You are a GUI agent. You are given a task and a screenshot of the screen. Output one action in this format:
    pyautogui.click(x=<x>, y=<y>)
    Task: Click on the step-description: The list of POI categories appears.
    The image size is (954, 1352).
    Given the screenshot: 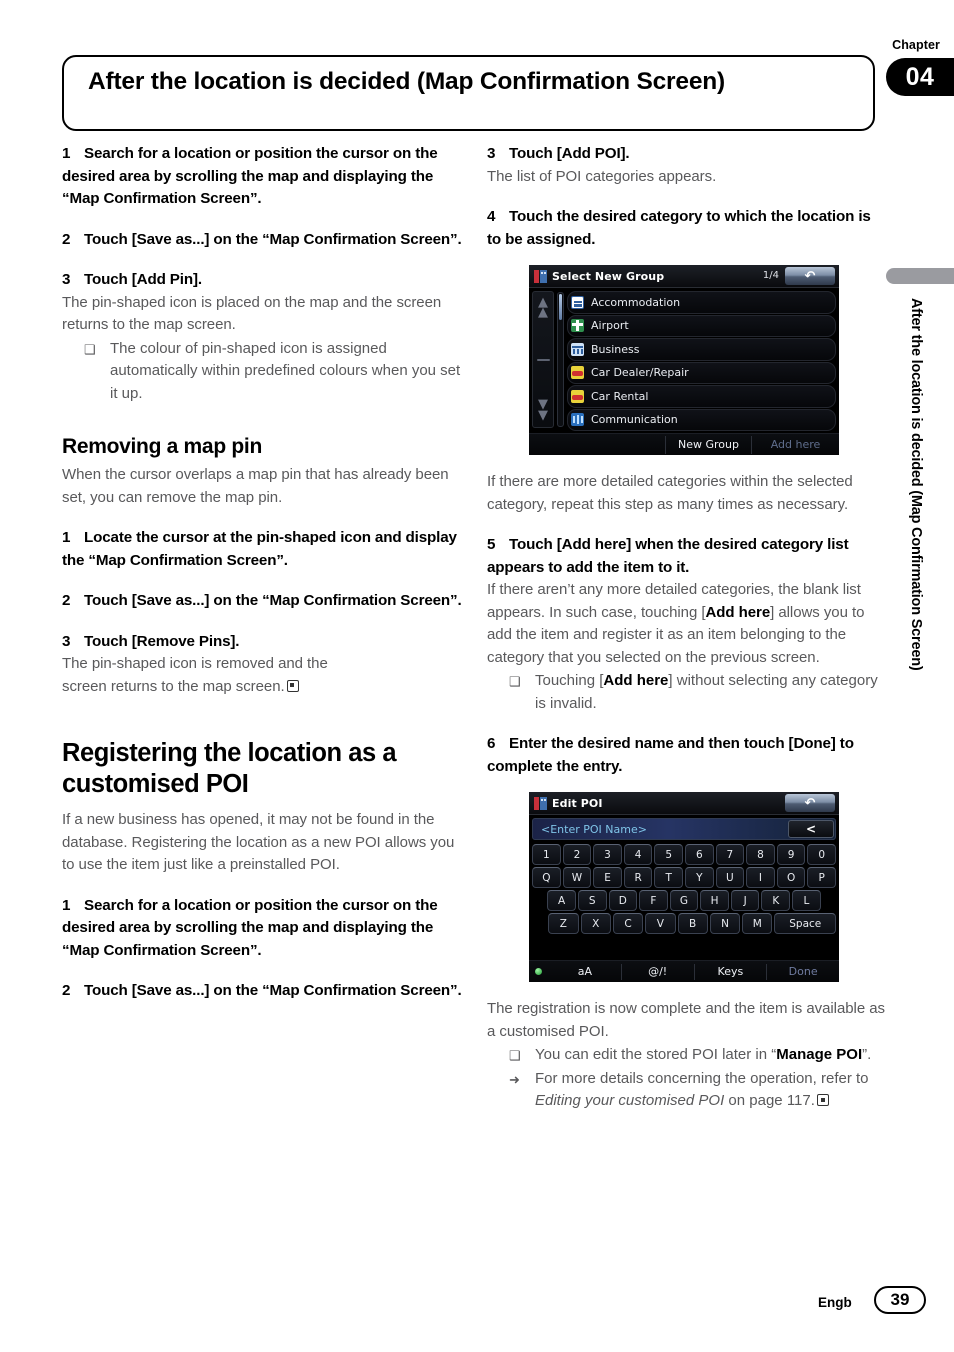 What is the action you would take?
    pyautogui.click(x=602, y=176)
    